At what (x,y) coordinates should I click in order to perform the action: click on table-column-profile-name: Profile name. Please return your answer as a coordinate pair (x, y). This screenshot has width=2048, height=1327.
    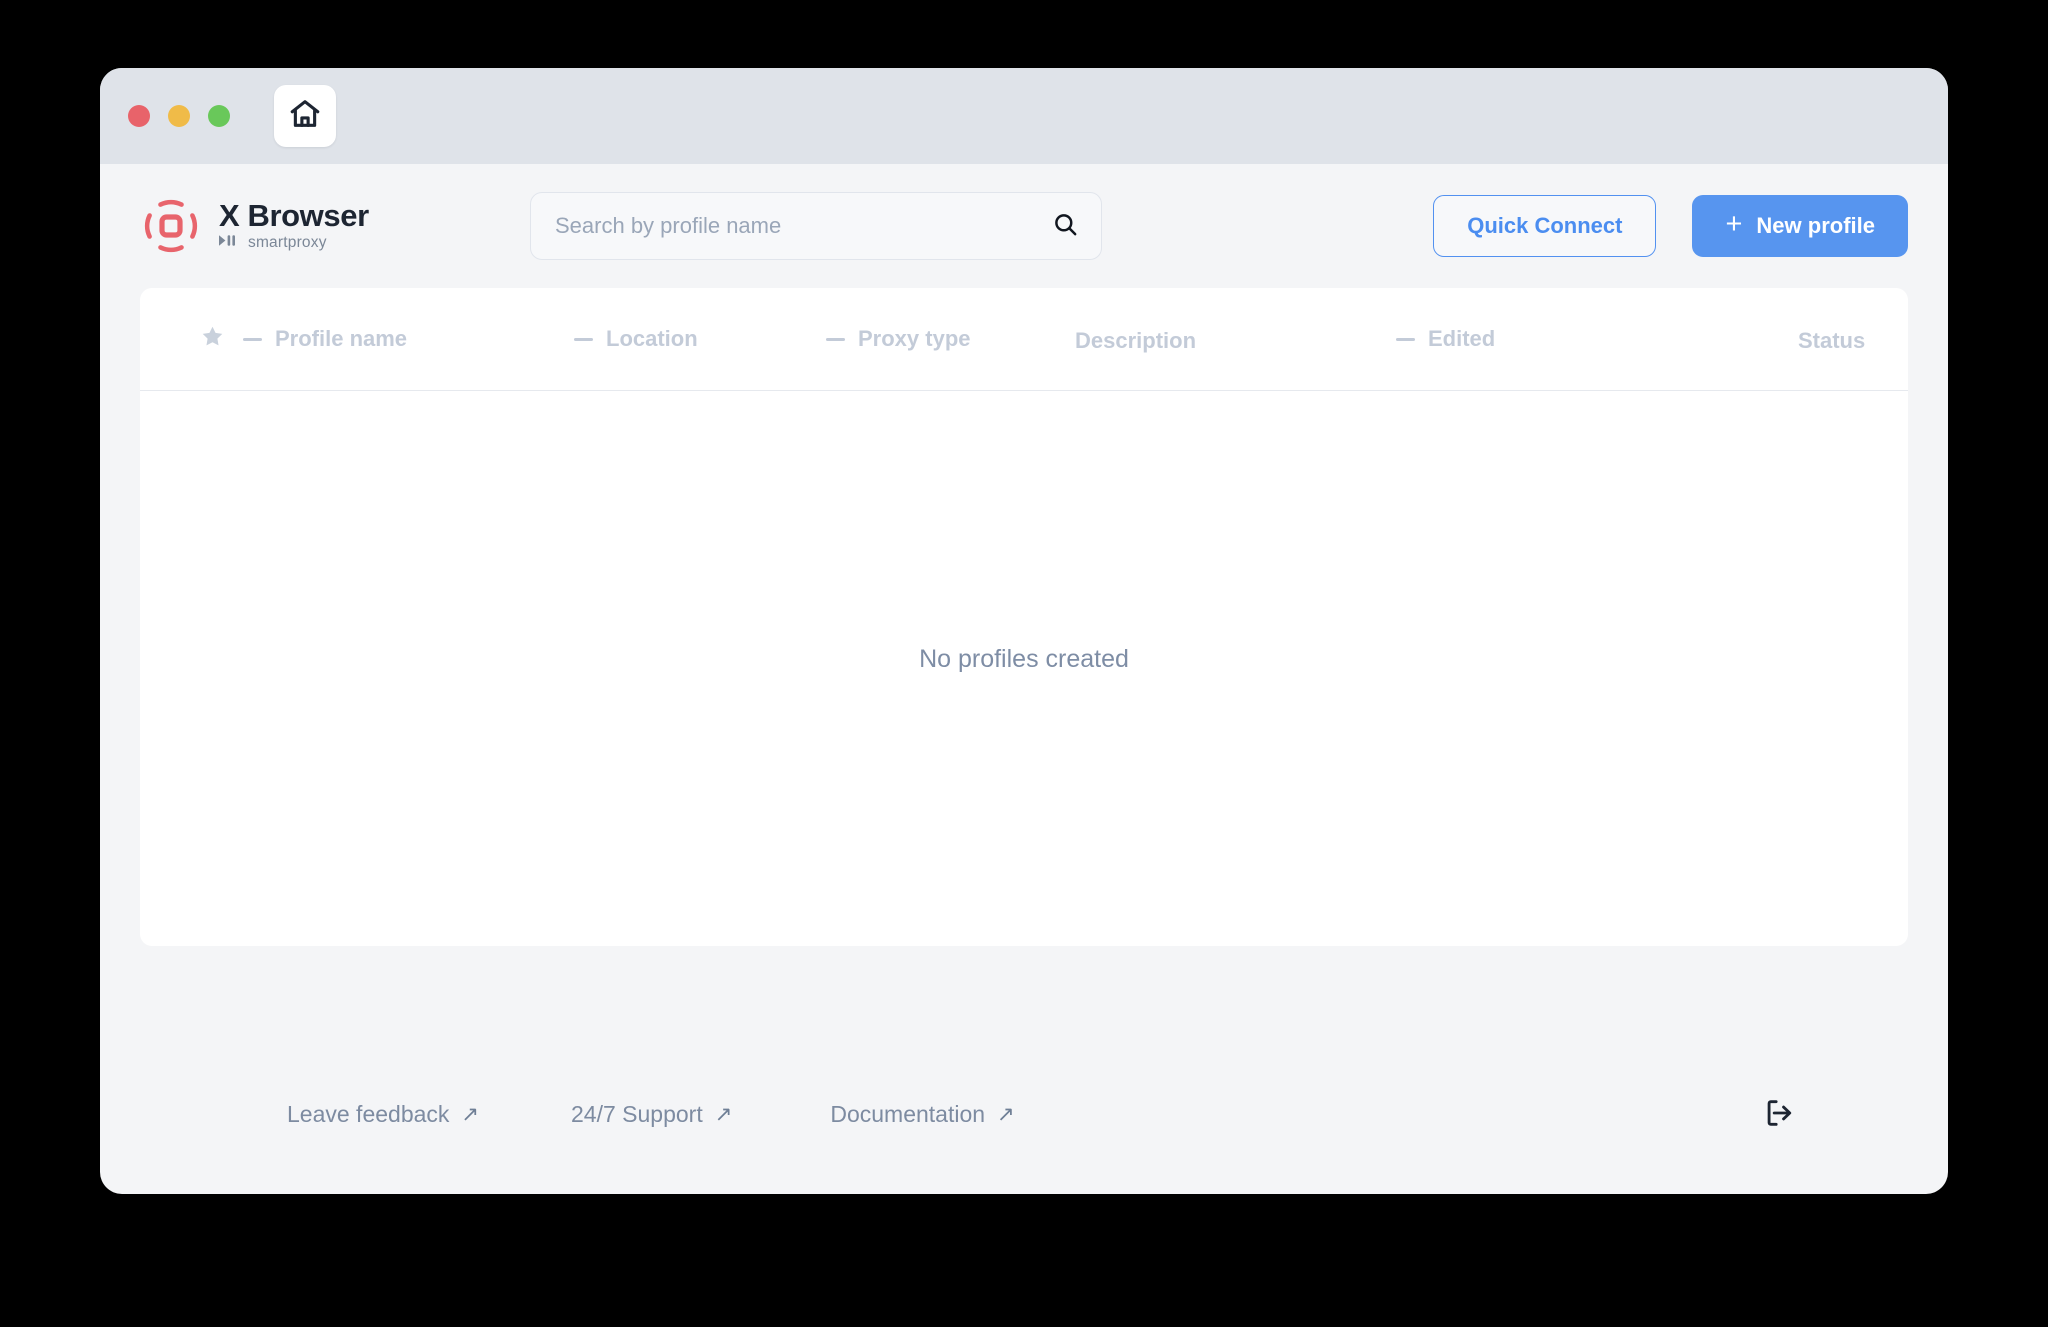
    Looking at the image, I should click on (325, 339).